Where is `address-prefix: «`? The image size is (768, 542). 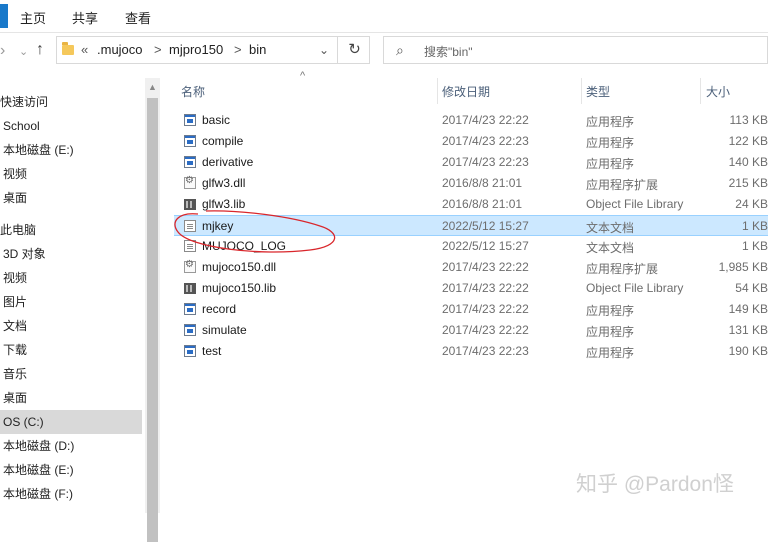 address-prefix: « is located at coordinates (84, 49).